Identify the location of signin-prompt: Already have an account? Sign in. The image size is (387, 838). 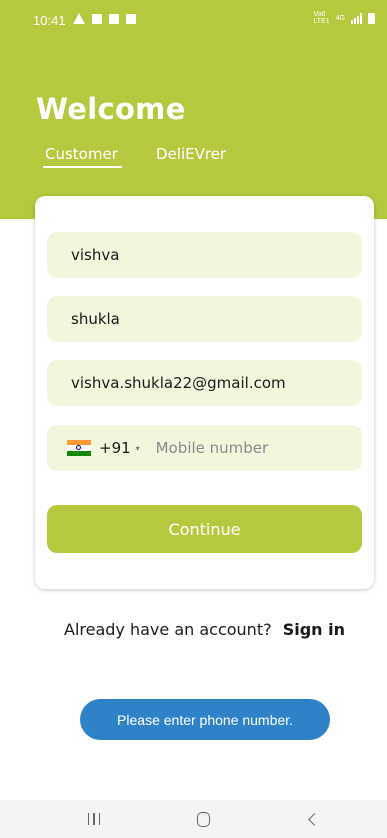
(193, 629).